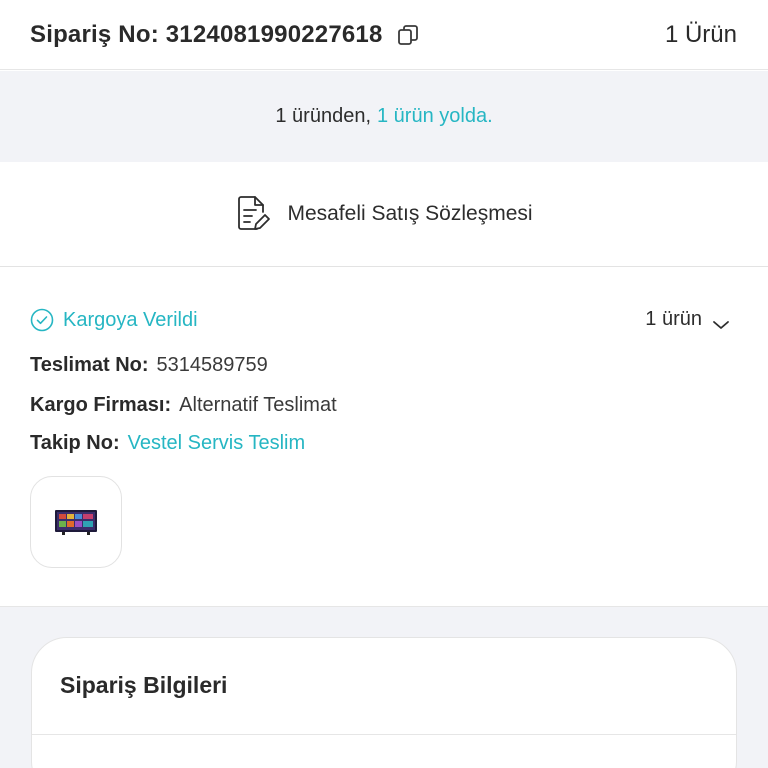 This screenshot has height=768, width=768. I want to click on shipment-items-toggle: 1 ürün, so click(687, 319).